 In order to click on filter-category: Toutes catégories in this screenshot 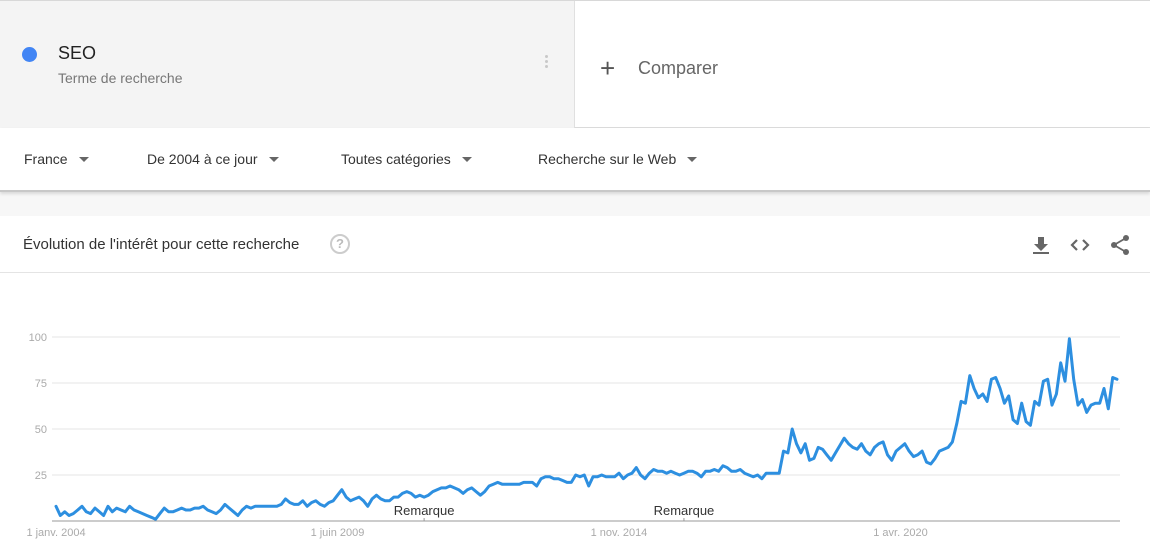, I will do `click(406, 159)`.